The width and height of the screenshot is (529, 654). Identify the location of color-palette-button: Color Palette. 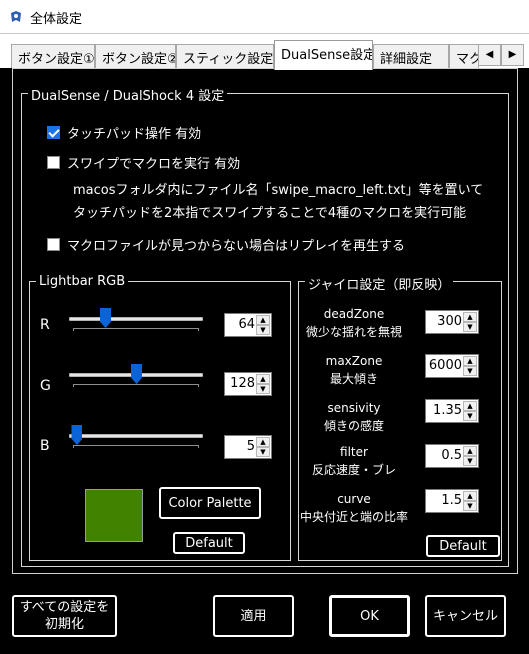
(210, 503).